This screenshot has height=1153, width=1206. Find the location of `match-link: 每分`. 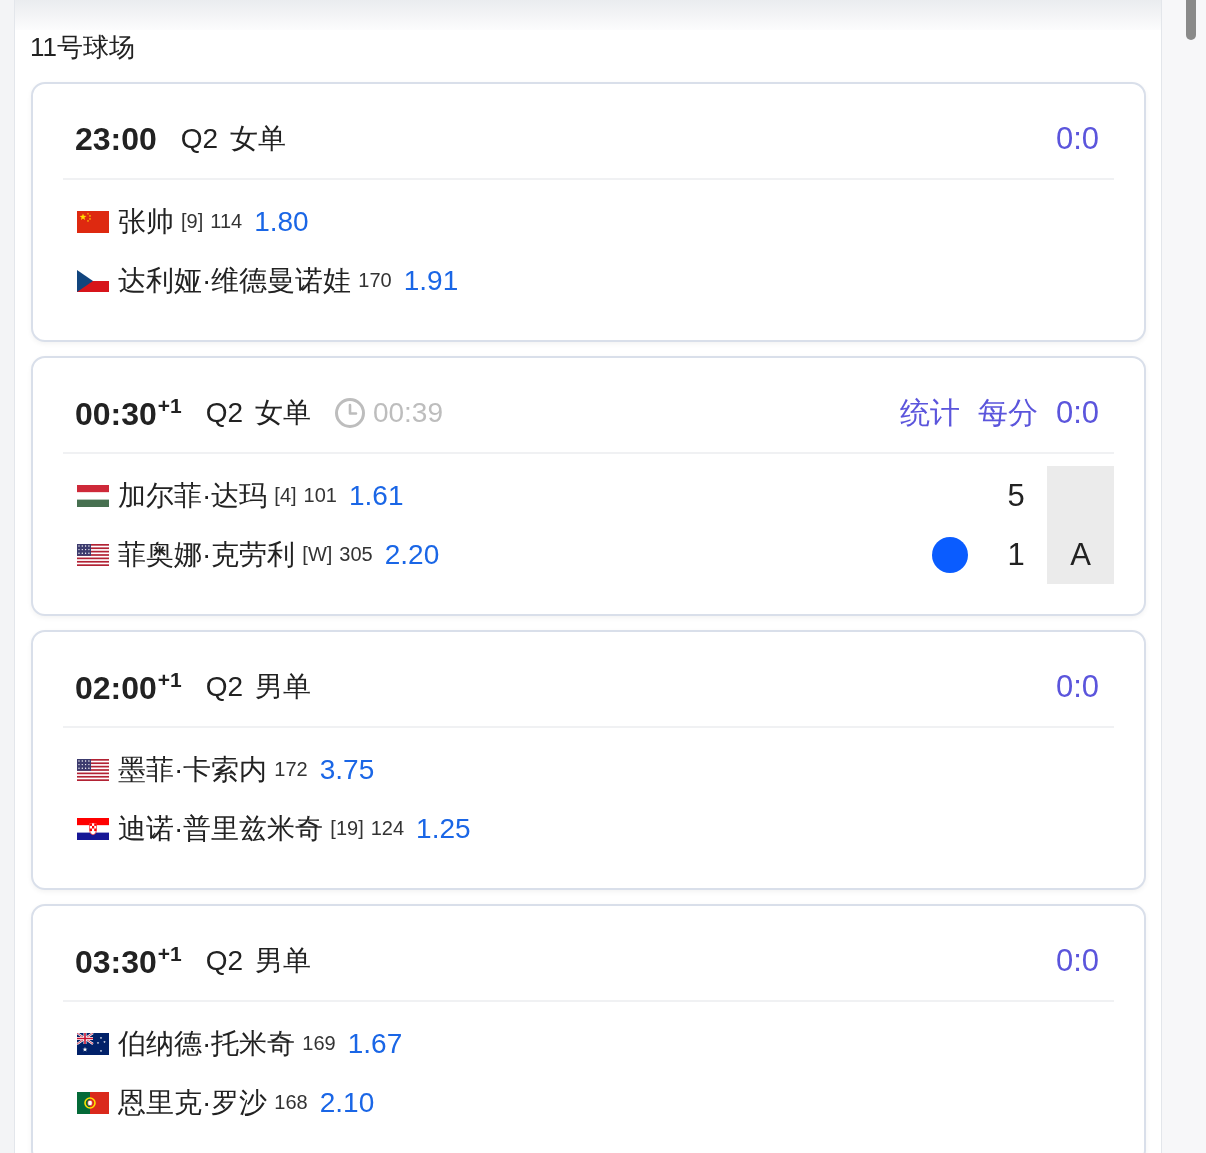

match-link: 每分 is located at coordinates (1007, 413).